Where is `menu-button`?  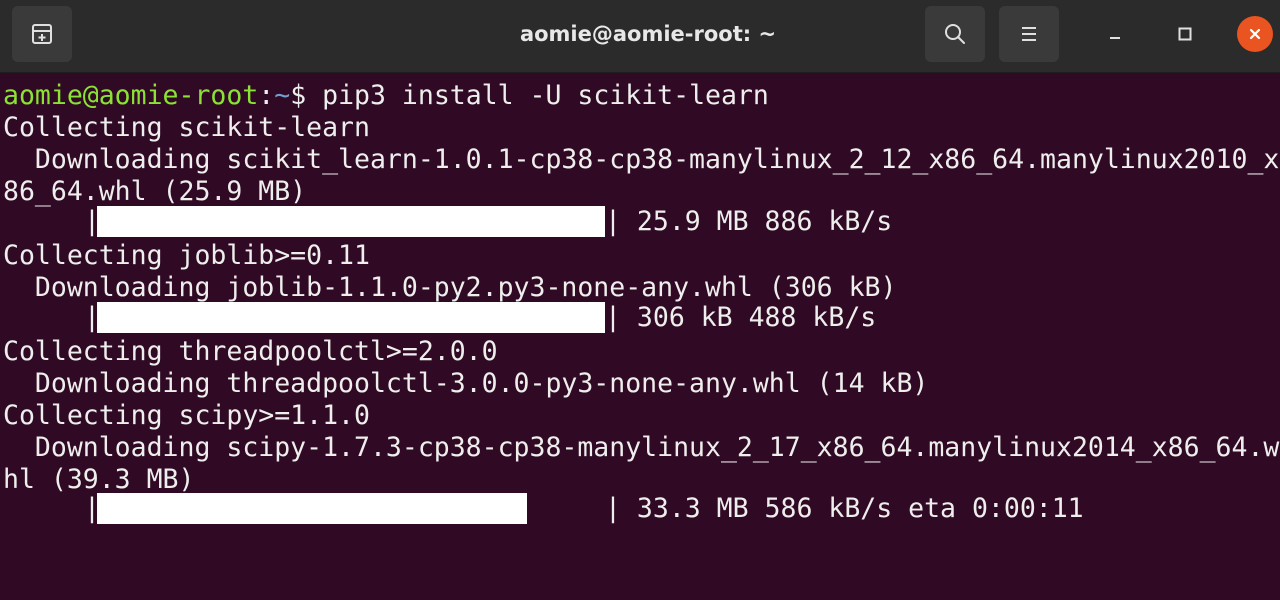
menu-button is located at coordinates (1029, 34).